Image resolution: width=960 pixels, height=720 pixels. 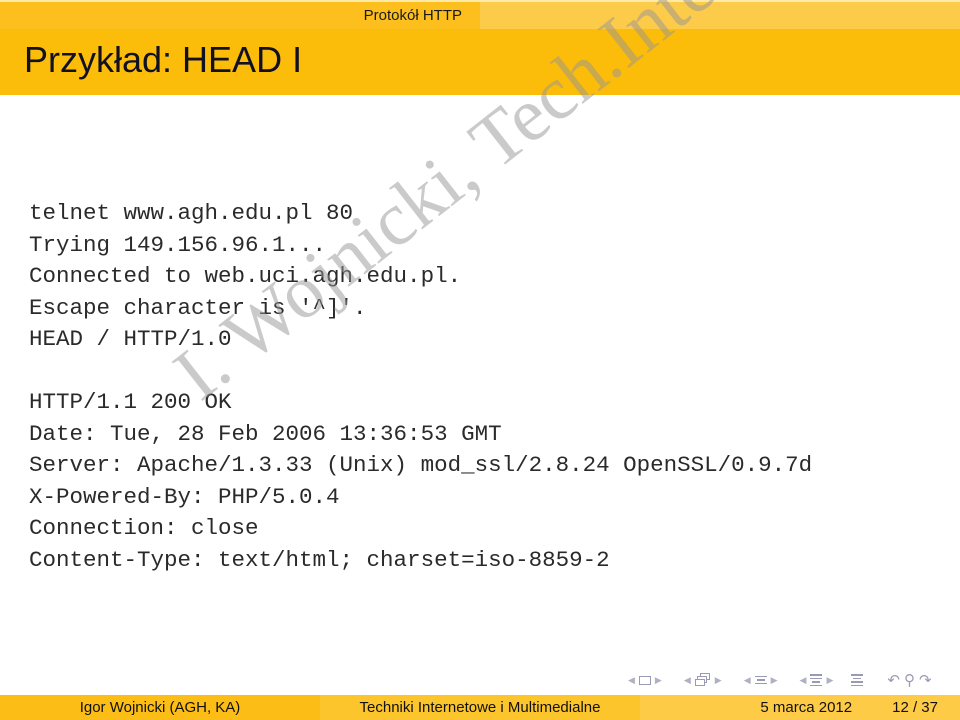 I want to click on section-nav: ◀ ▶, so click(x=761, y=680).